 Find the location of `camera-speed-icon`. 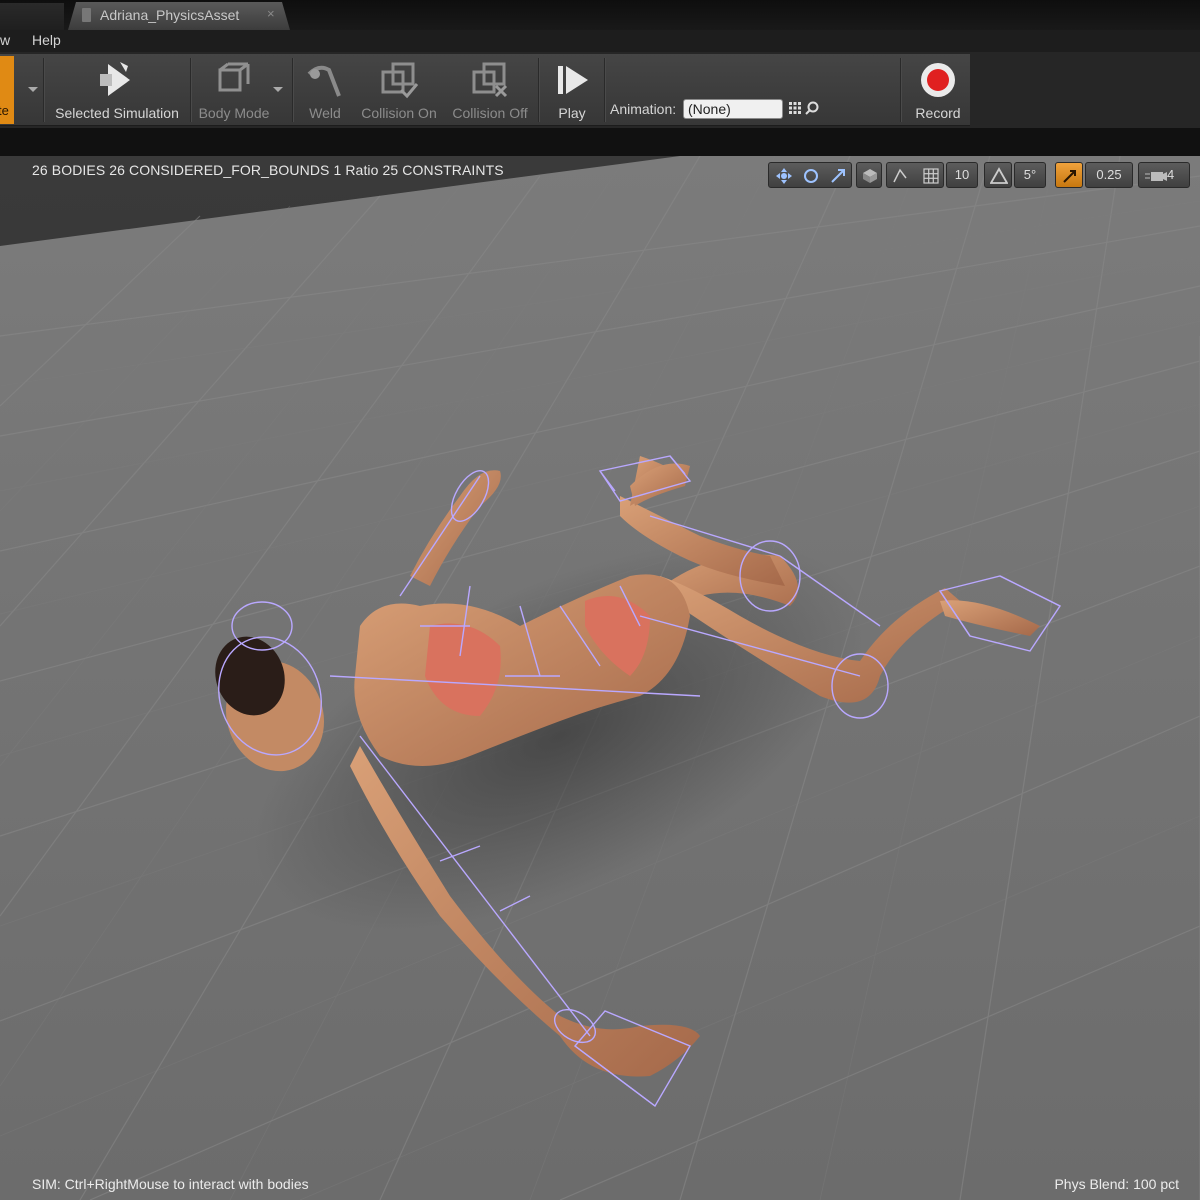

camera-speed-icon is located at coordinates (1156, 176).